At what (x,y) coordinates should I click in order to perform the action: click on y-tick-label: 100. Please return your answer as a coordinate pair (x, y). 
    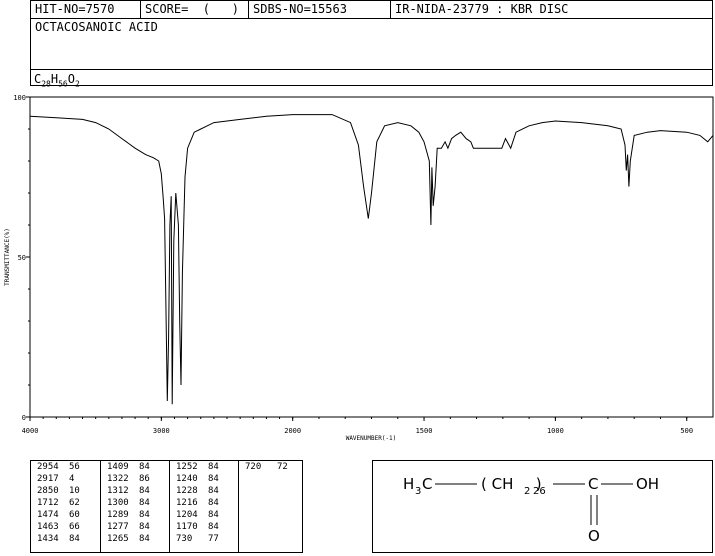
    Looking at the image, I should click on (19, 98).